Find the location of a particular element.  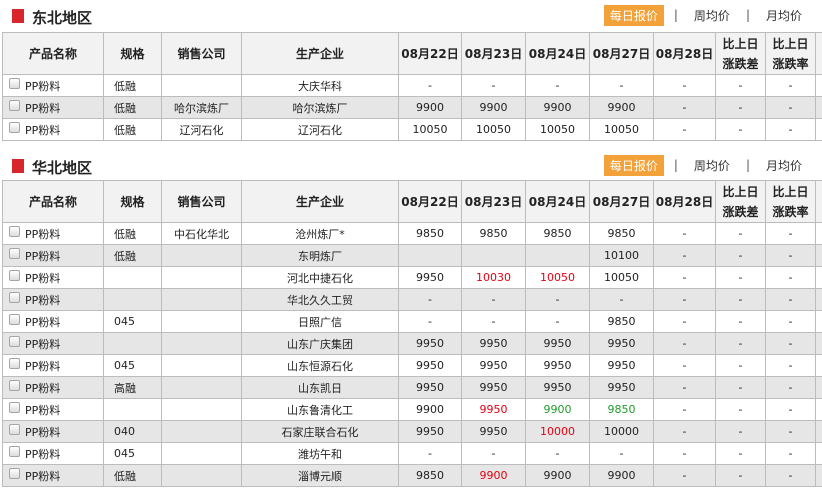

table-row: PP粉料 低融 哈尔滨炼厂 哈尔滨炼厂 9900 9900 9900 9900- - - is located at coordinates (412, 107).